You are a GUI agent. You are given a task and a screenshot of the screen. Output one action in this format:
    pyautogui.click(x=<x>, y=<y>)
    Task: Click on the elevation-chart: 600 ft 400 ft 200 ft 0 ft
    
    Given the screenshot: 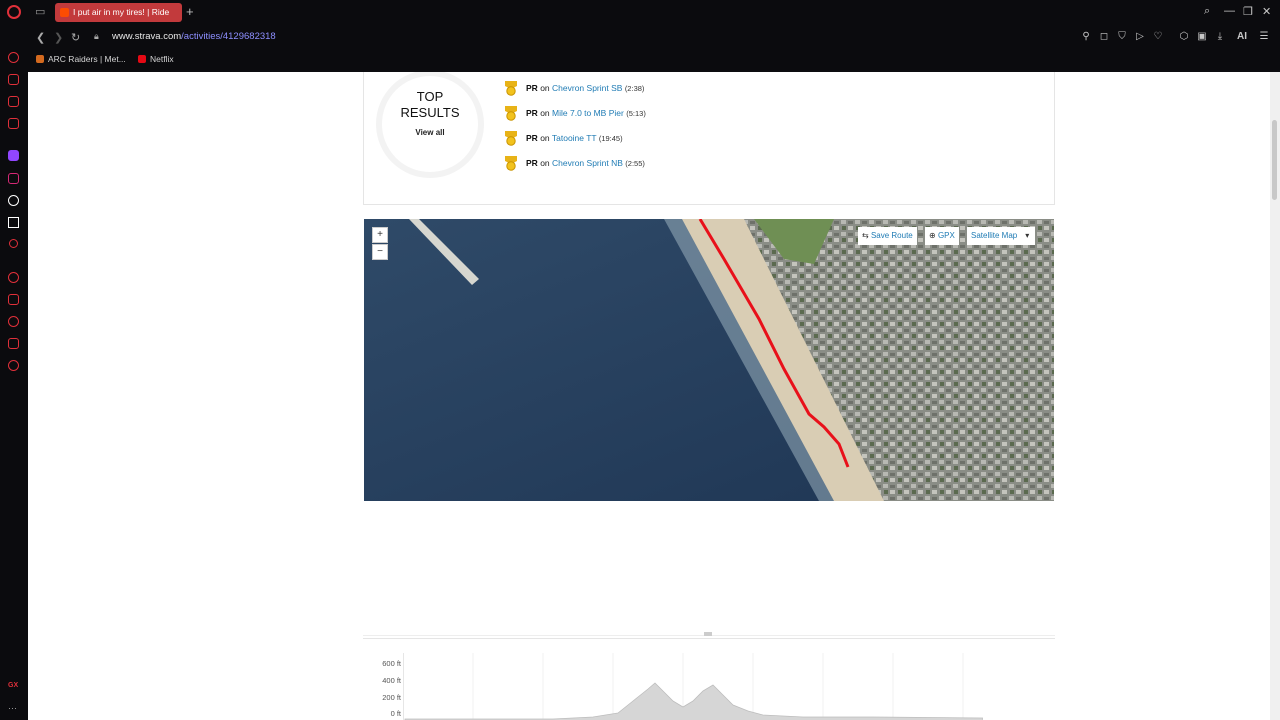 What is the action you would take?
    pyautogui.click(x=709, y=679)
    